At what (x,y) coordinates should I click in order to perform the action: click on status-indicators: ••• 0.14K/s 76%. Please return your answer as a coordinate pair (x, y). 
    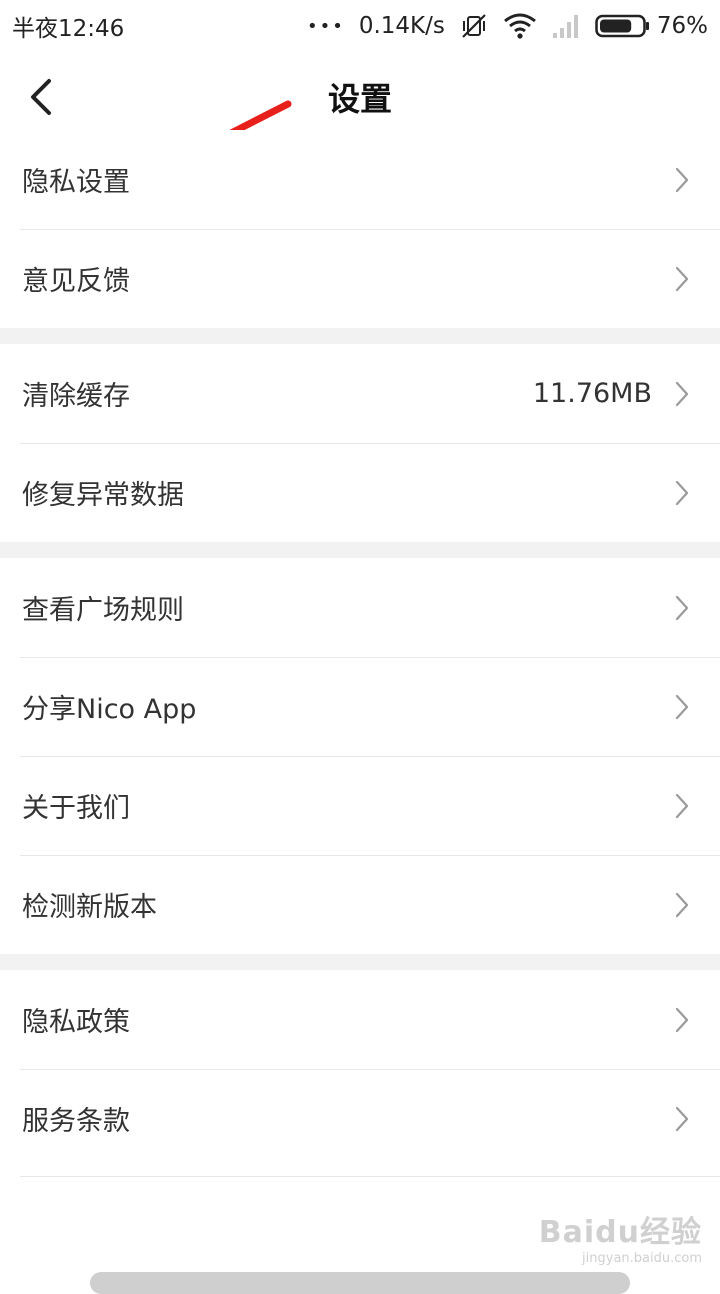
    Looking at the image, I should click on (507, 26).